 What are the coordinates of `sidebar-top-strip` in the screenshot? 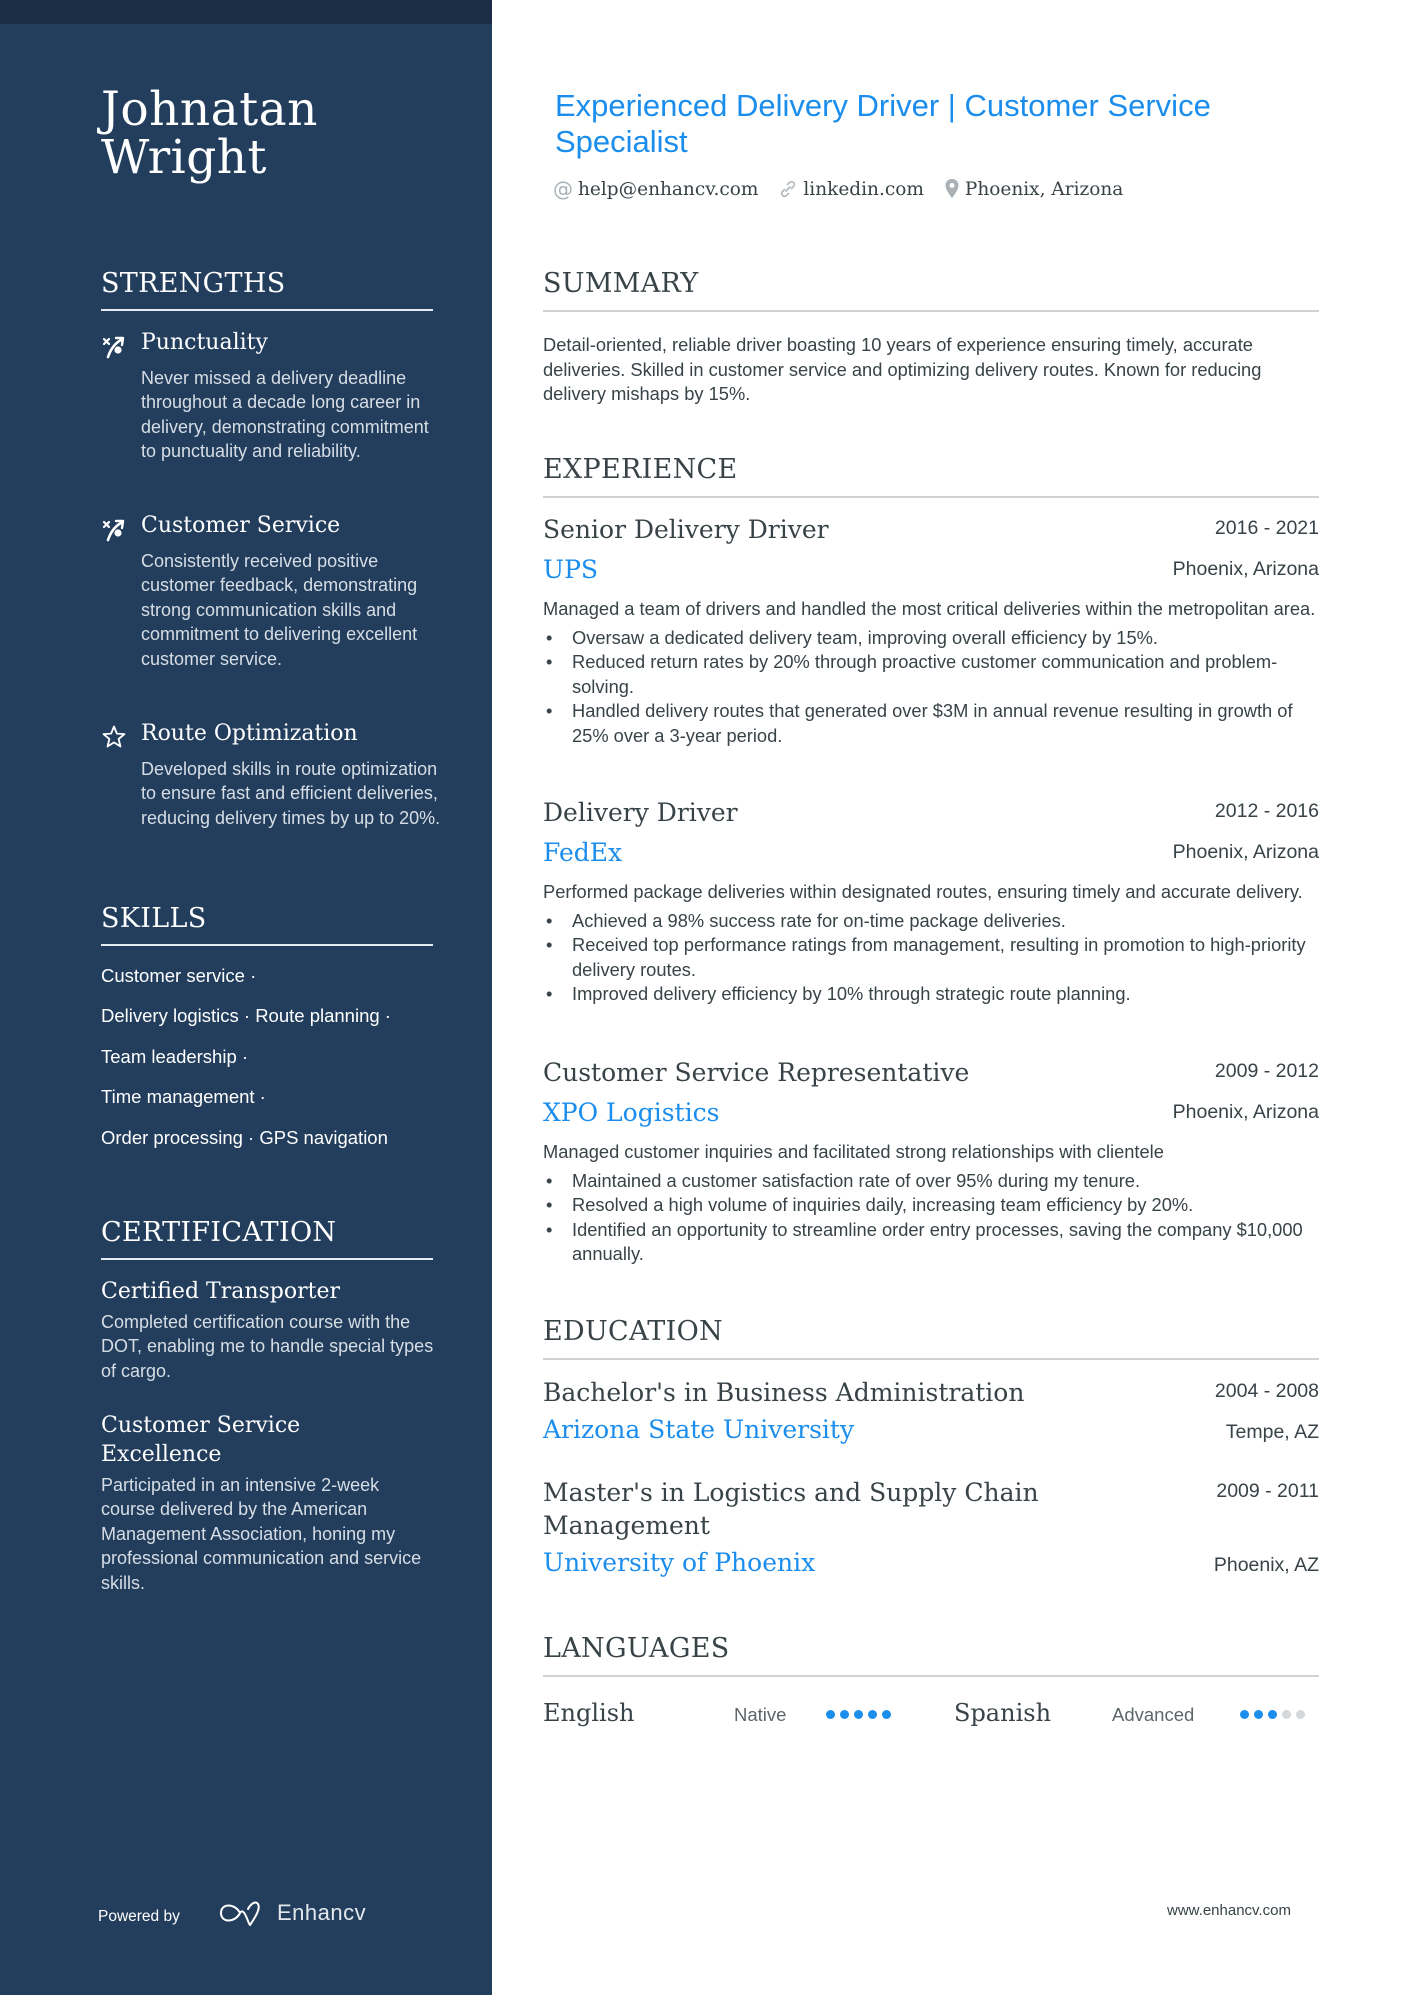 It's located at (246, 12).